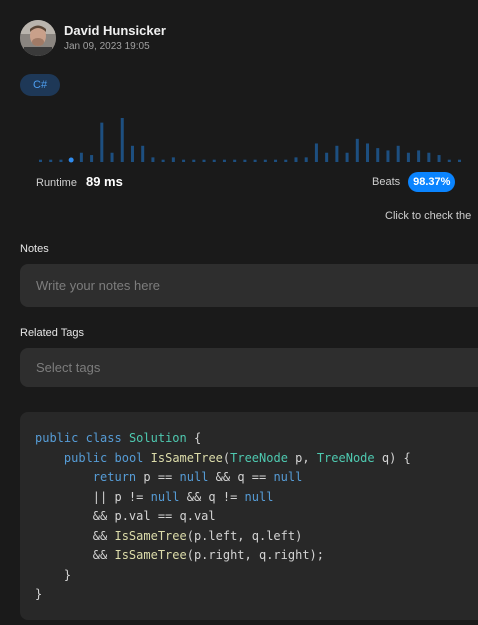 Image resolution: width=478 pixels, height=625 pixels. What do you see at coordinates (75, 555) in the screenshot?
I see `code-token: &&` at bounding box center [75, 555].